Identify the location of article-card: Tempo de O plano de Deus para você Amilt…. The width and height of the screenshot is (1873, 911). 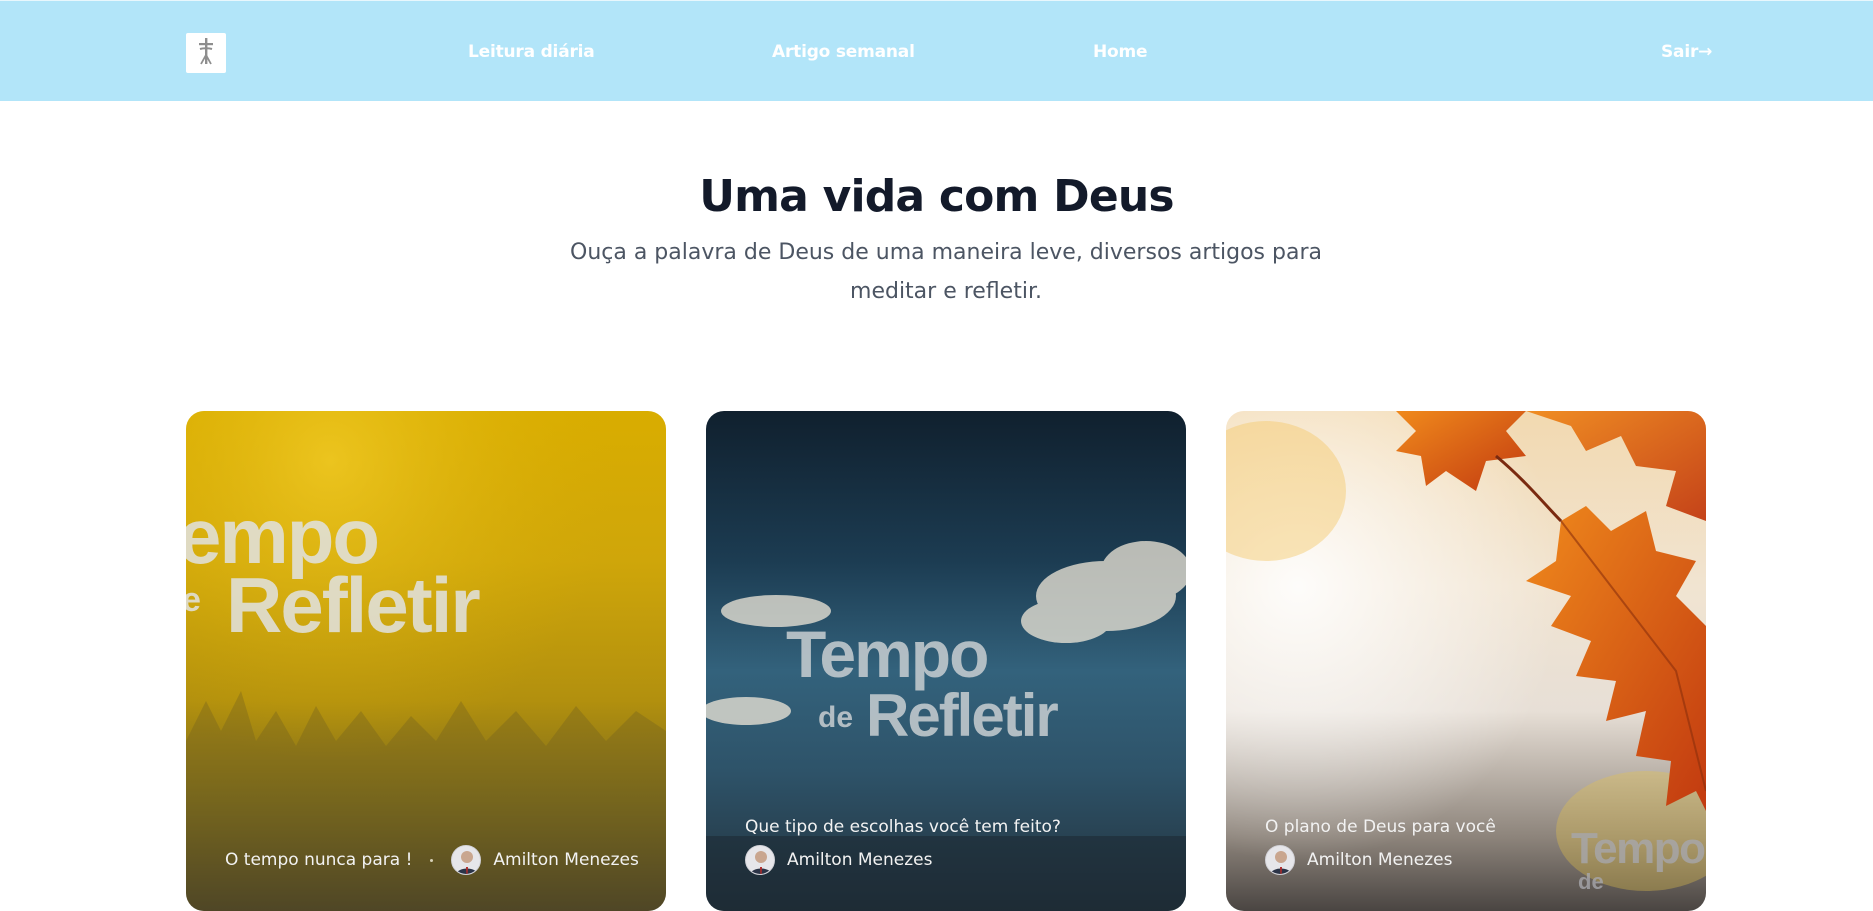
(1466, 661).